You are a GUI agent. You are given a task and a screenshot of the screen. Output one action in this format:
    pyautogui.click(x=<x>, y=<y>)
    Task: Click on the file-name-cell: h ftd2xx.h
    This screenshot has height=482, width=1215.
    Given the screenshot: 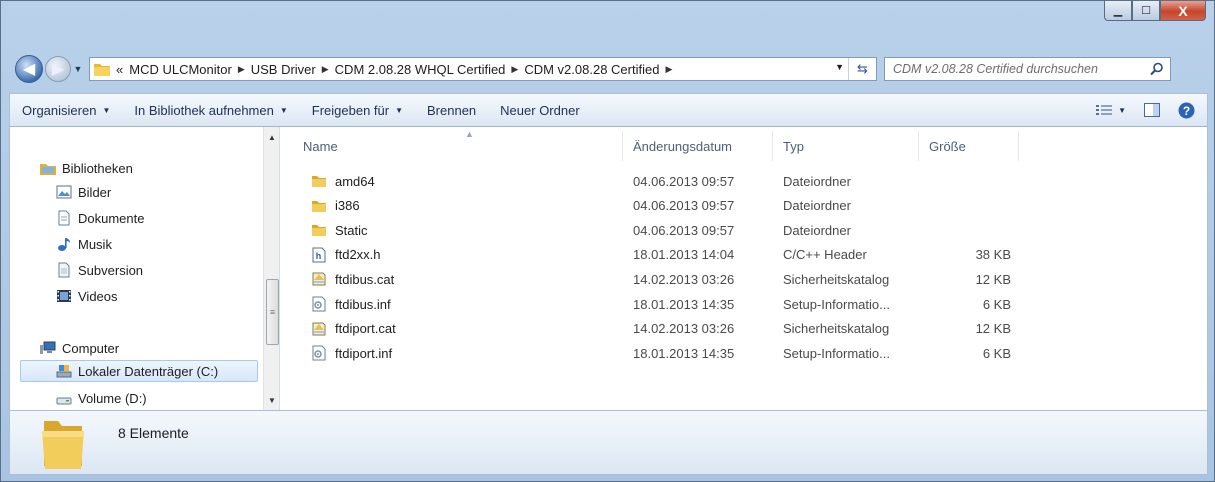 What is the action you would take?
    pyautogui.click(x=346, y=255)
    